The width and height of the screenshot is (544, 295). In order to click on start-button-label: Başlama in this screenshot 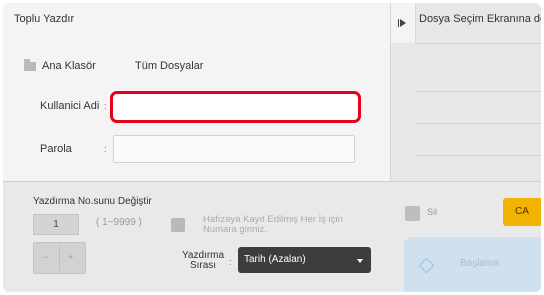, I will do `click(479, 263)`.